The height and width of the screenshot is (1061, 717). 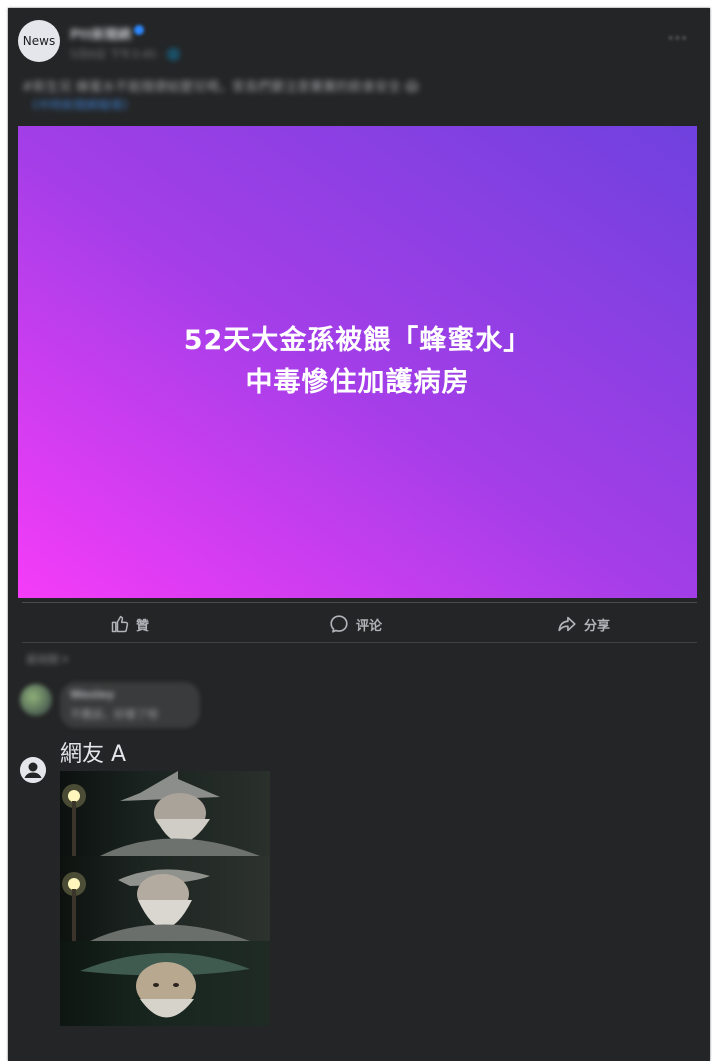 What do you see at coordinates (114, 714) in the screenshot?
I see `comment-text: 不應該，好傻了呀` at bounding box center [114, 714].